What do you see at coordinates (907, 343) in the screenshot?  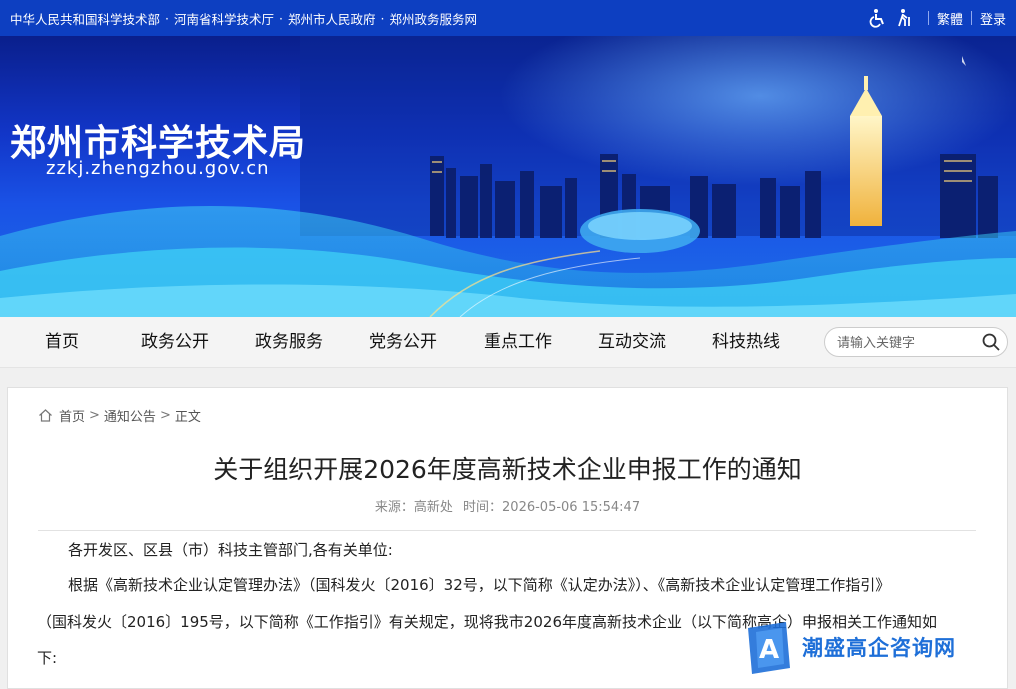 I see `search-input` at bounding box center [907, 343].